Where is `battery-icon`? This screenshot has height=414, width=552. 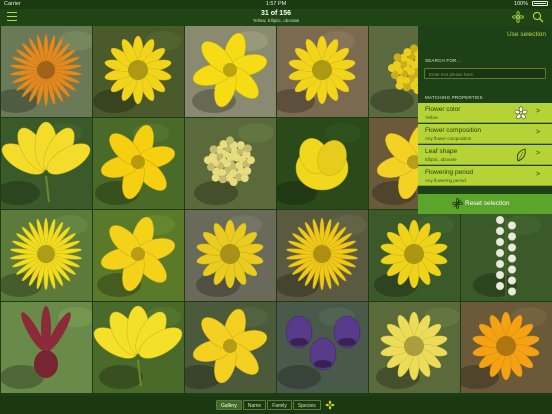 battery-icon is located at coordinates (540, 3).